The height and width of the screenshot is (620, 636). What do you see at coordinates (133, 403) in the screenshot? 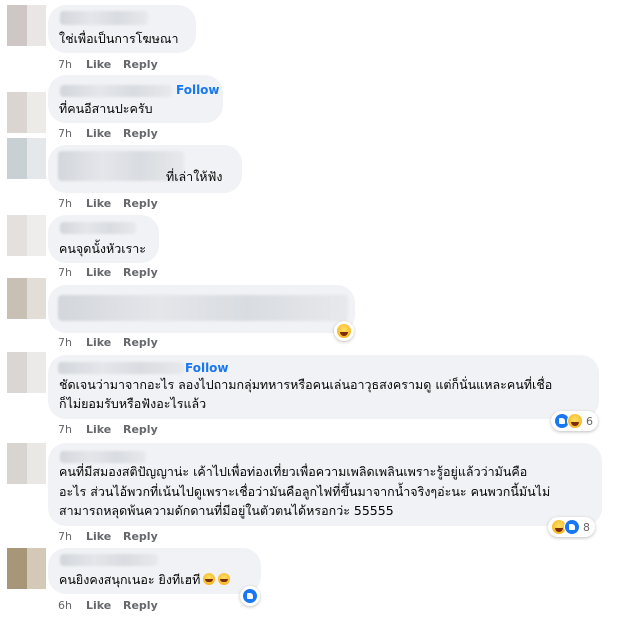
I see `comment-text: ก็ไม่ยอมรับหรือฟังอะไรแล้ว` at bounding box center [133, 403].